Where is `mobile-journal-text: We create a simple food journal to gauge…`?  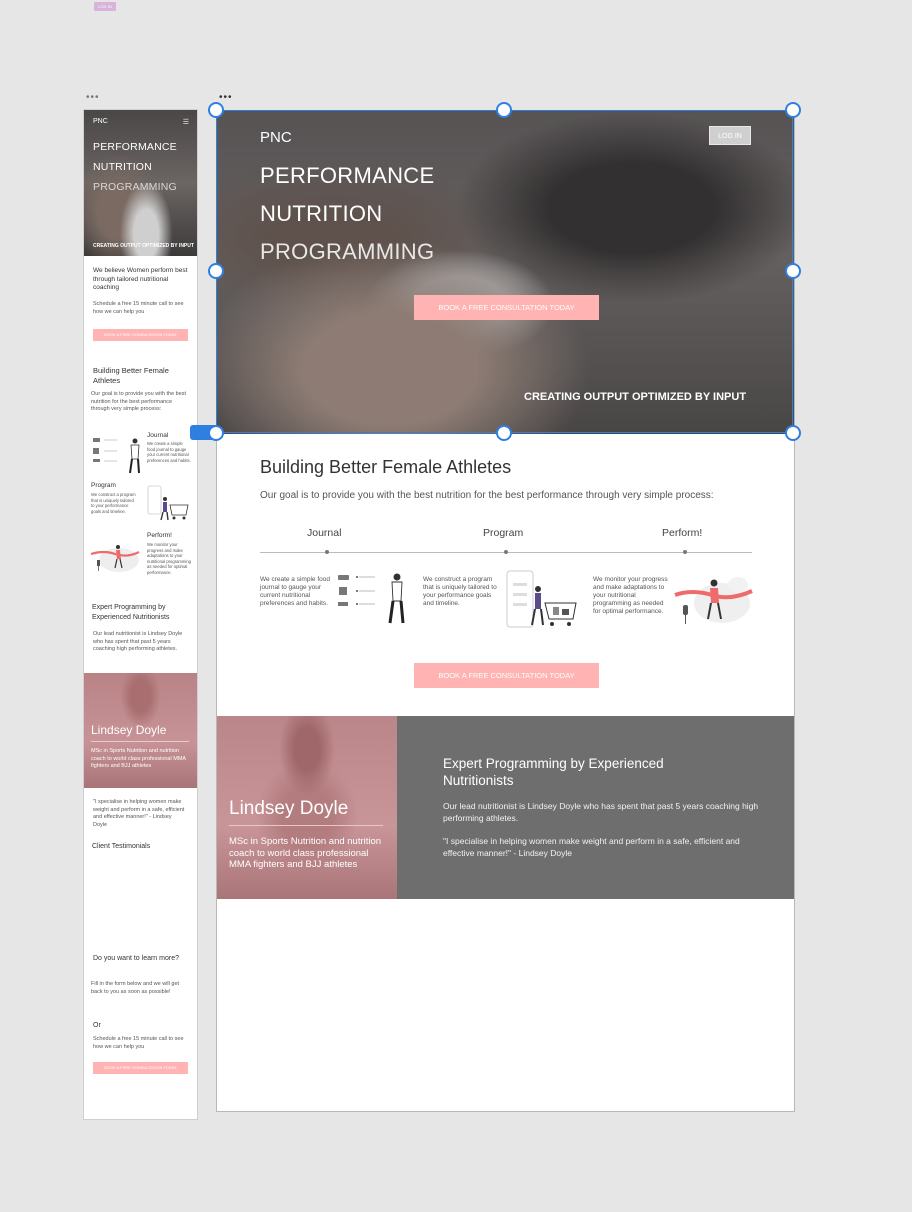
mobile-journal-text: We create a simple food journal to gauge… is located at coordinates (169, 452).